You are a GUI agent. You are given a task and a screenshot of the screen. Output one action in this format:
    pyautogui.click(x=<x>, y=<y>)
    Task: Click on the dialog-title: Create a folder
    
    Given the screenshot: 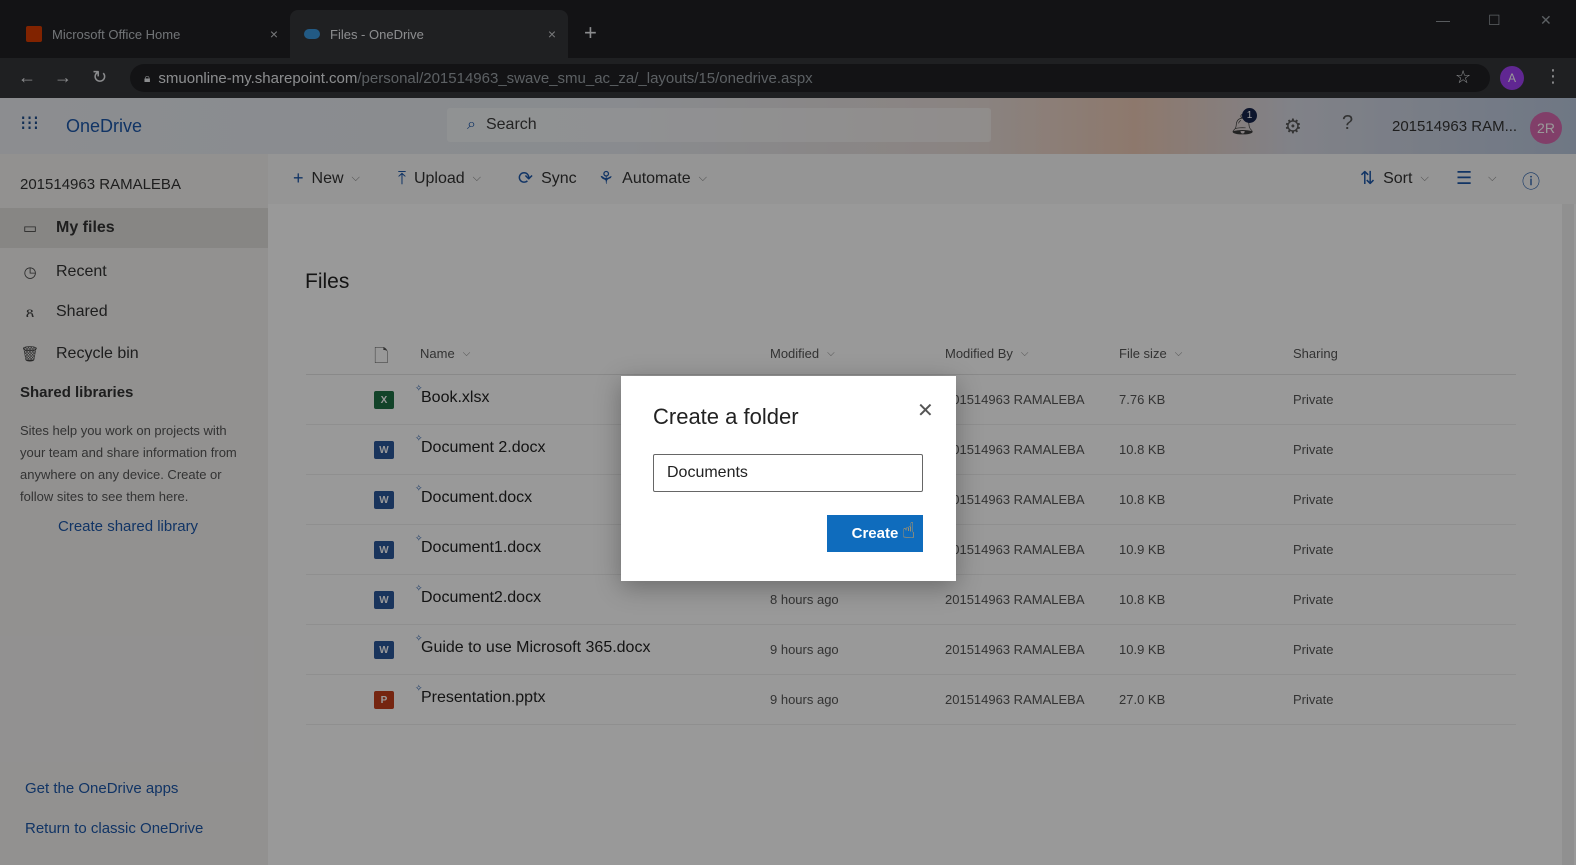 What is the action you would take?
    pyautogui.click(x=726, y=416)
    